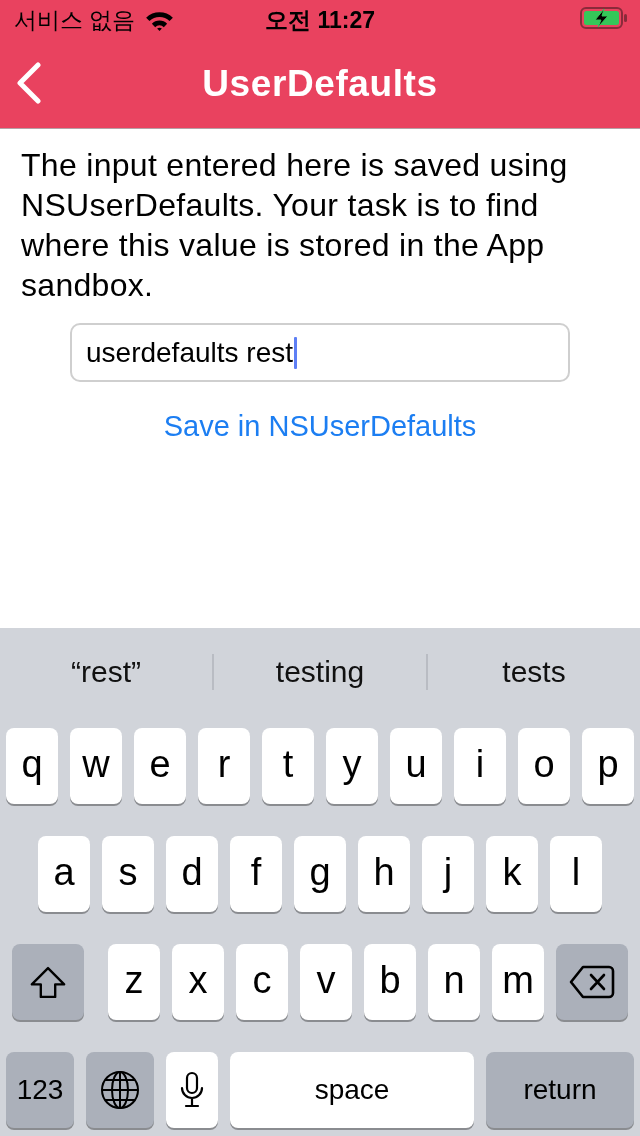 The width and height of the screenshot is (640, 1136). What do you see at coordinates (288, 766) in the screenshot?
I see `letter-key: t` at bounding box center [288, 766].